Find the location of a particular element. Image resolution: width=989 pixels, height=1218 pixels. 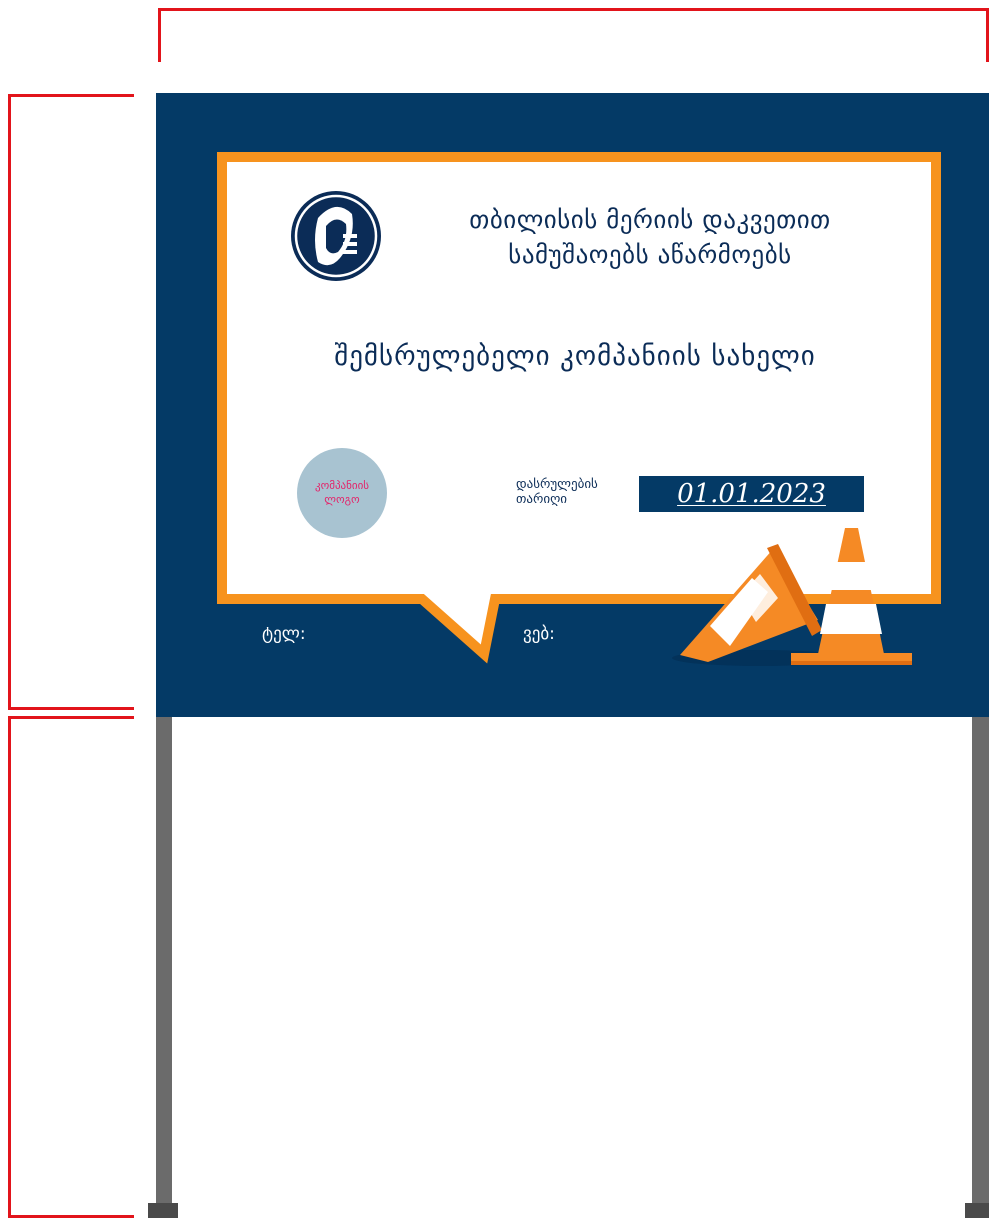

completion-date-label: დასრულების თარიღი is located at coordinates (557, 492).